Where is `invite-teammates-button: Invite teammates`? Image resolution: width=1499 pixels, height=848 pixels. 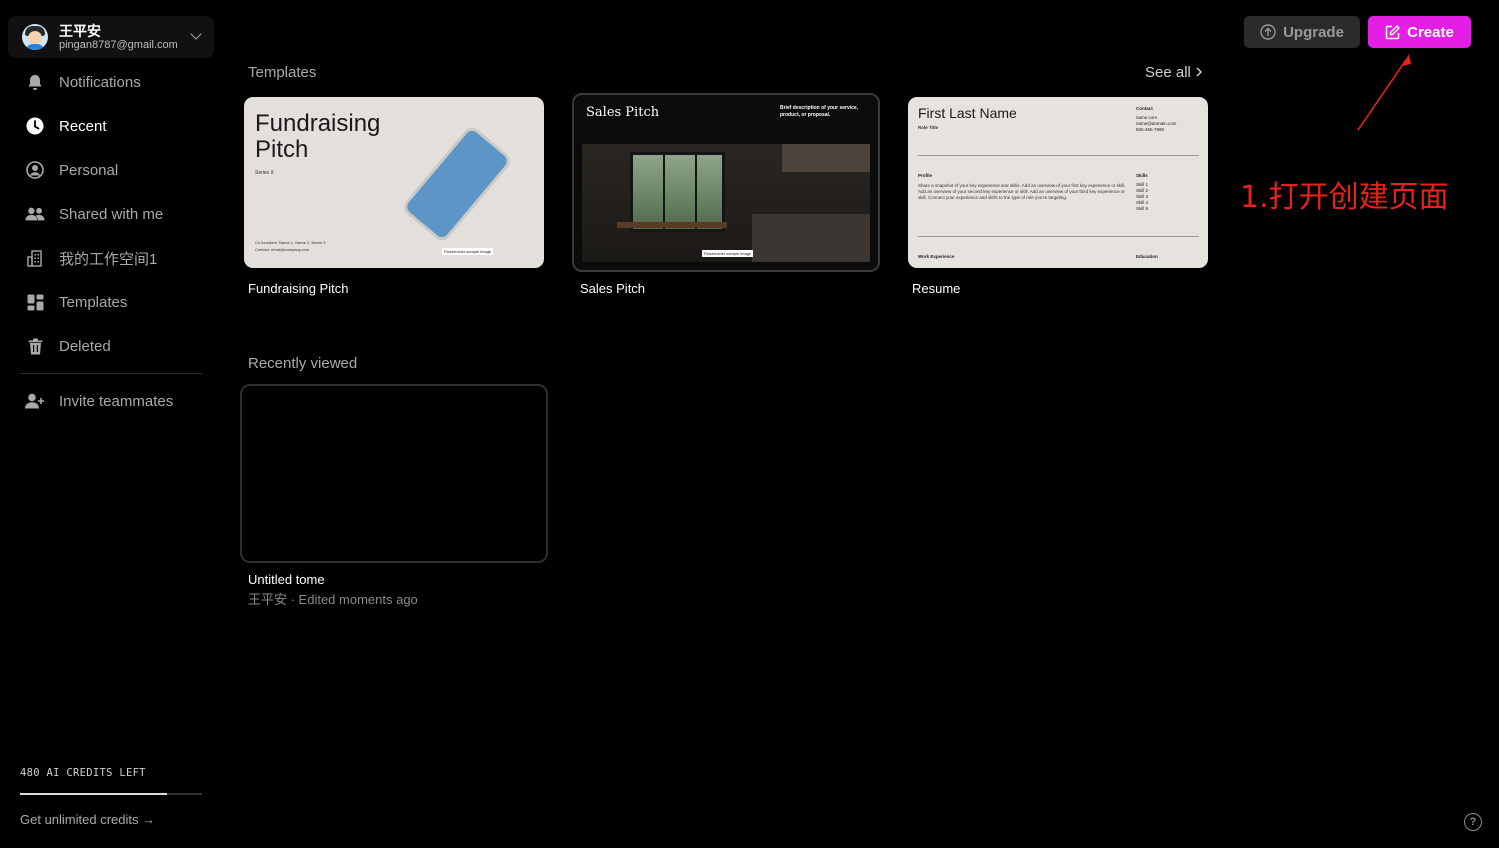
invite-teammates-button: Invite teammates is located at coordinates (111, 401).